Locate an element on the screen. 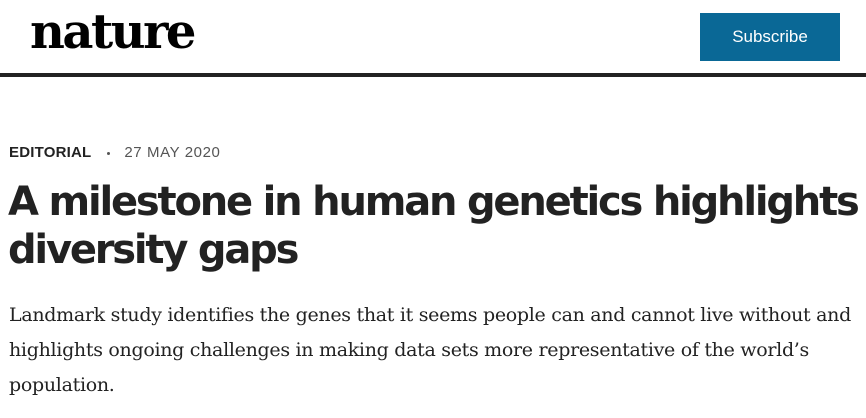 This screenshot has height=418, width=866. publish-date: 27 MAY 2020 is located at coordinates (172, 152).